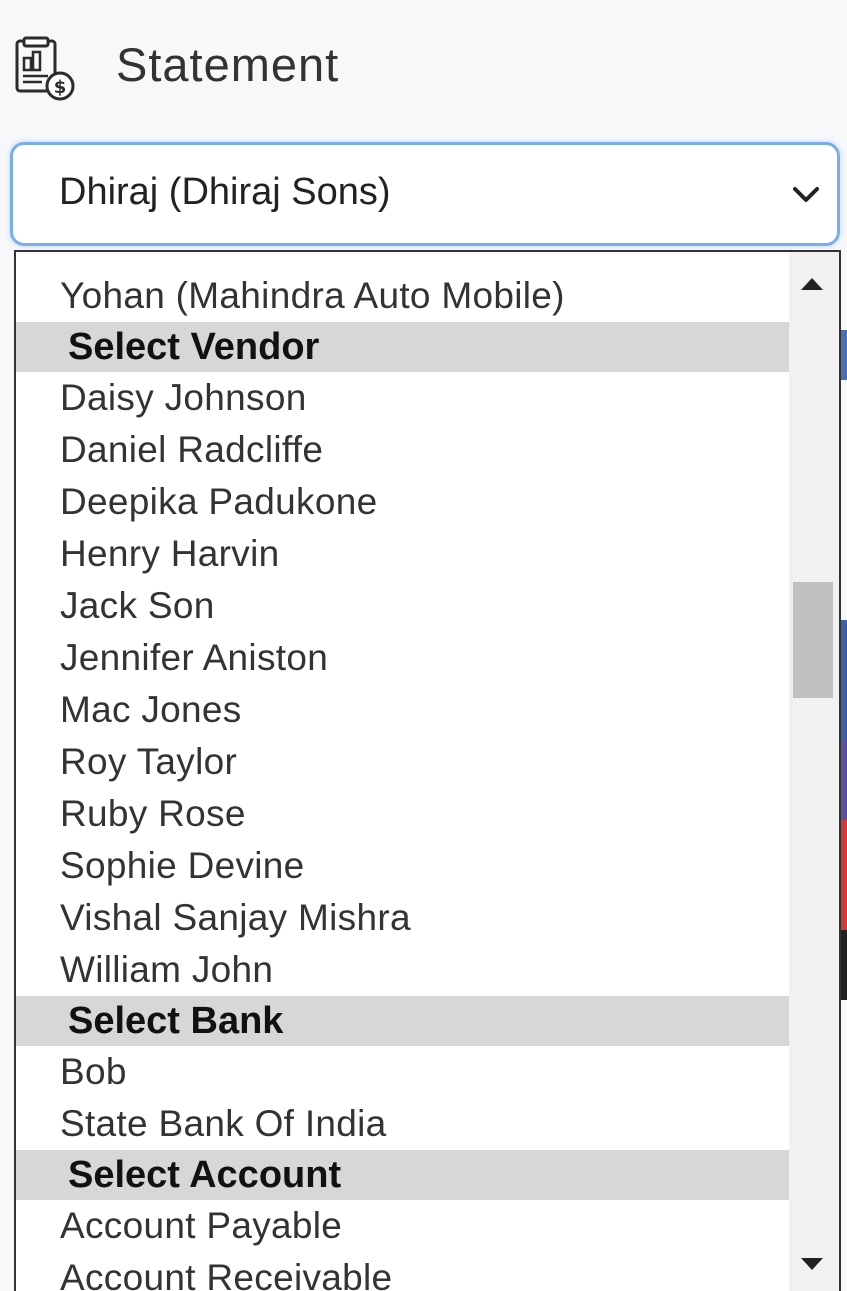 The height and width of the screenshot is (1291, 847). What do you see at coordinates (45, 69) in the screenshot?
I see `statement-icon: $` at bounding box center [45, 69].